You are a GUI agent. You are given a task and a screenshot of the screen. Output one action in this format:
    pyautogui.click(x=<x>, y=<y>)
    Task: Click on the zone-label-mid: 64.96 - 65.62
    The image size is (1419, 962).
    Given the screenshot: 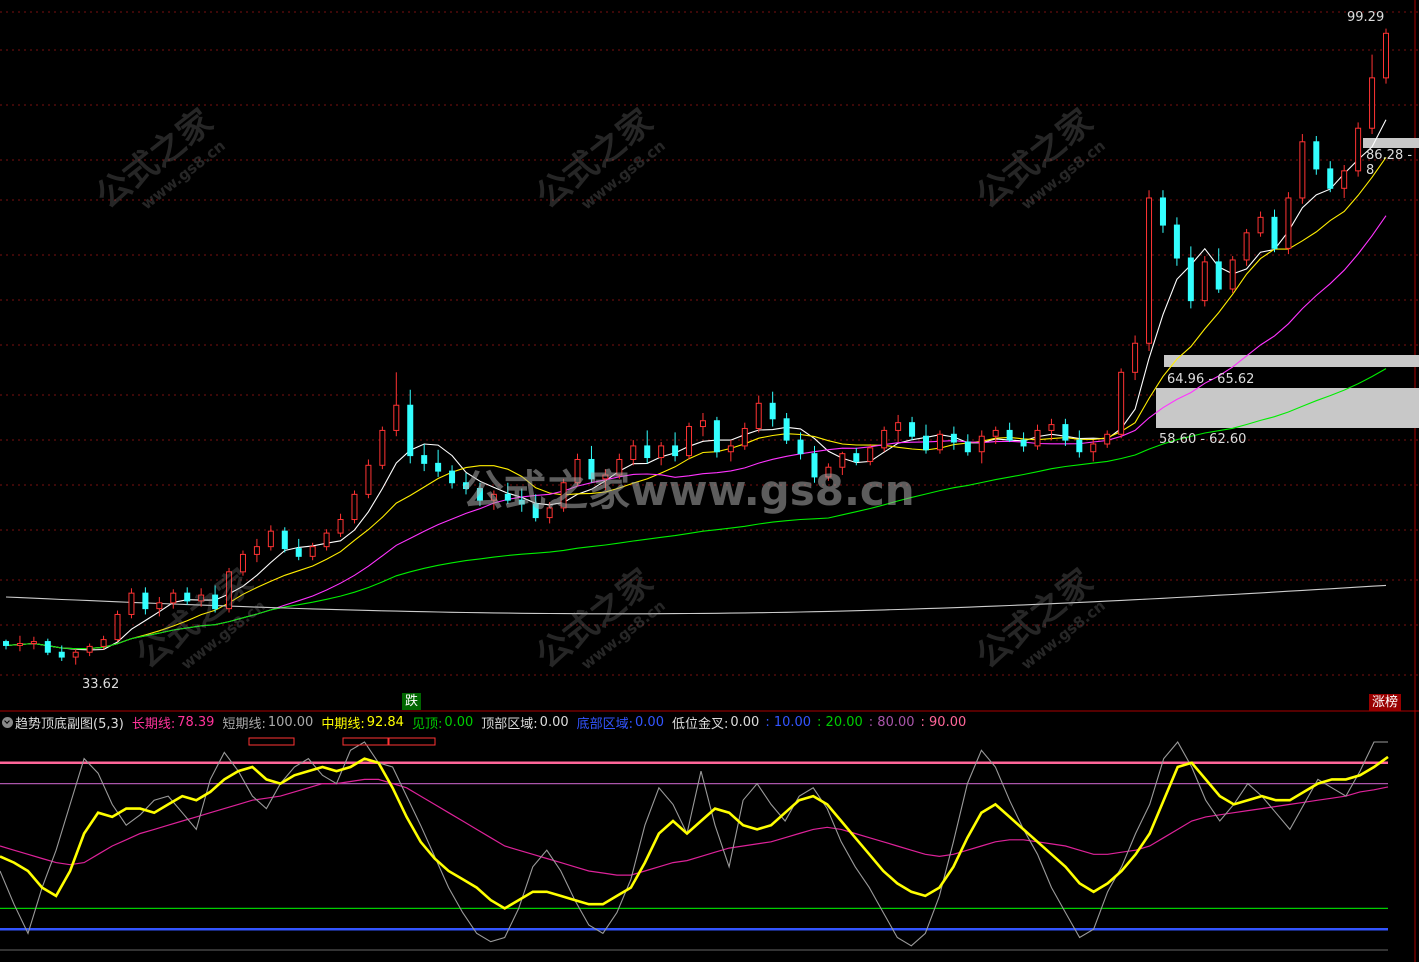 What is the action you would take?
    pyautogui.click(x=1211, y=379)
    